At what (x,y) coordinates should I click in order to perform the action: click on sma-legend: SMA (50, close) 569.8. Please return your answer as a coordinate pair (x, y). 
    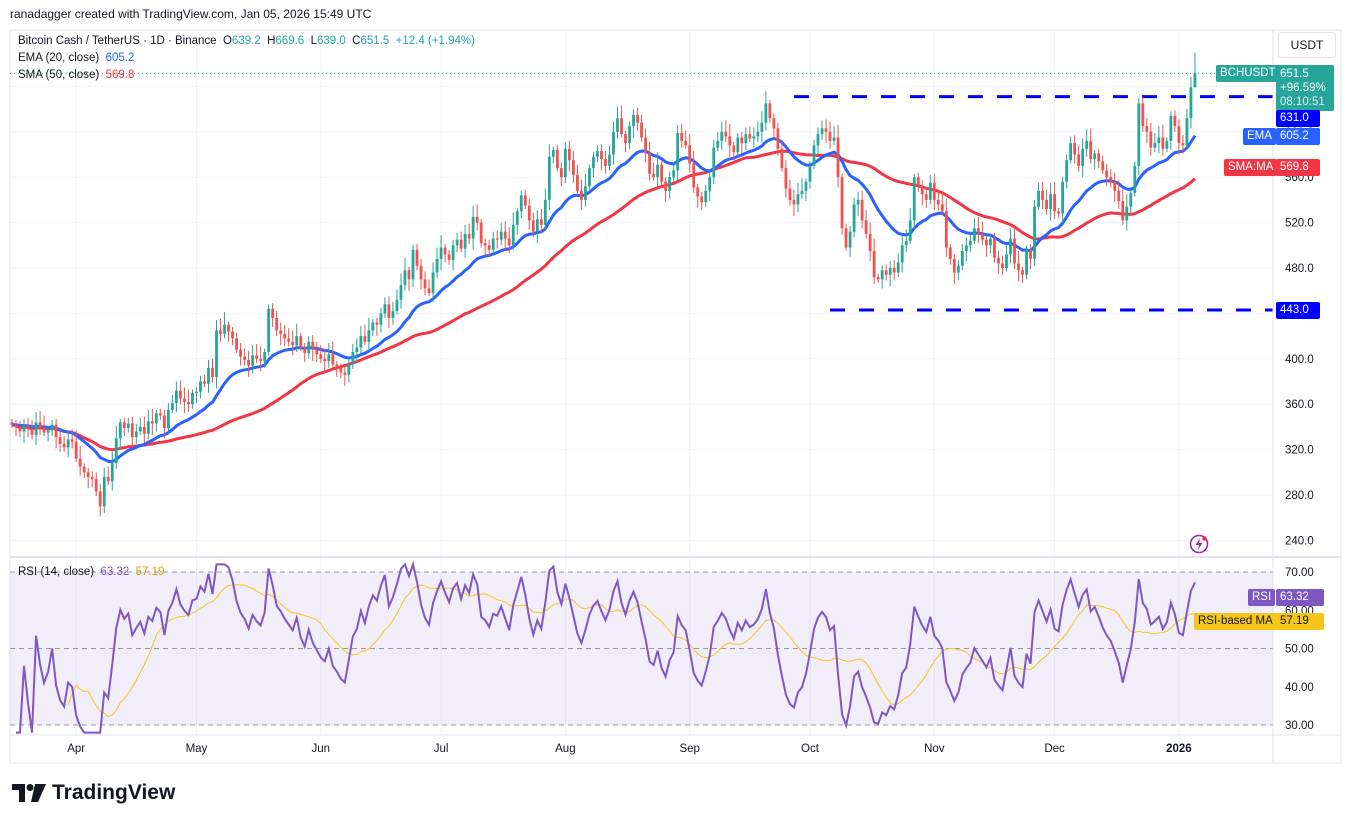
    Looking at the image, I should click on (76, 75).